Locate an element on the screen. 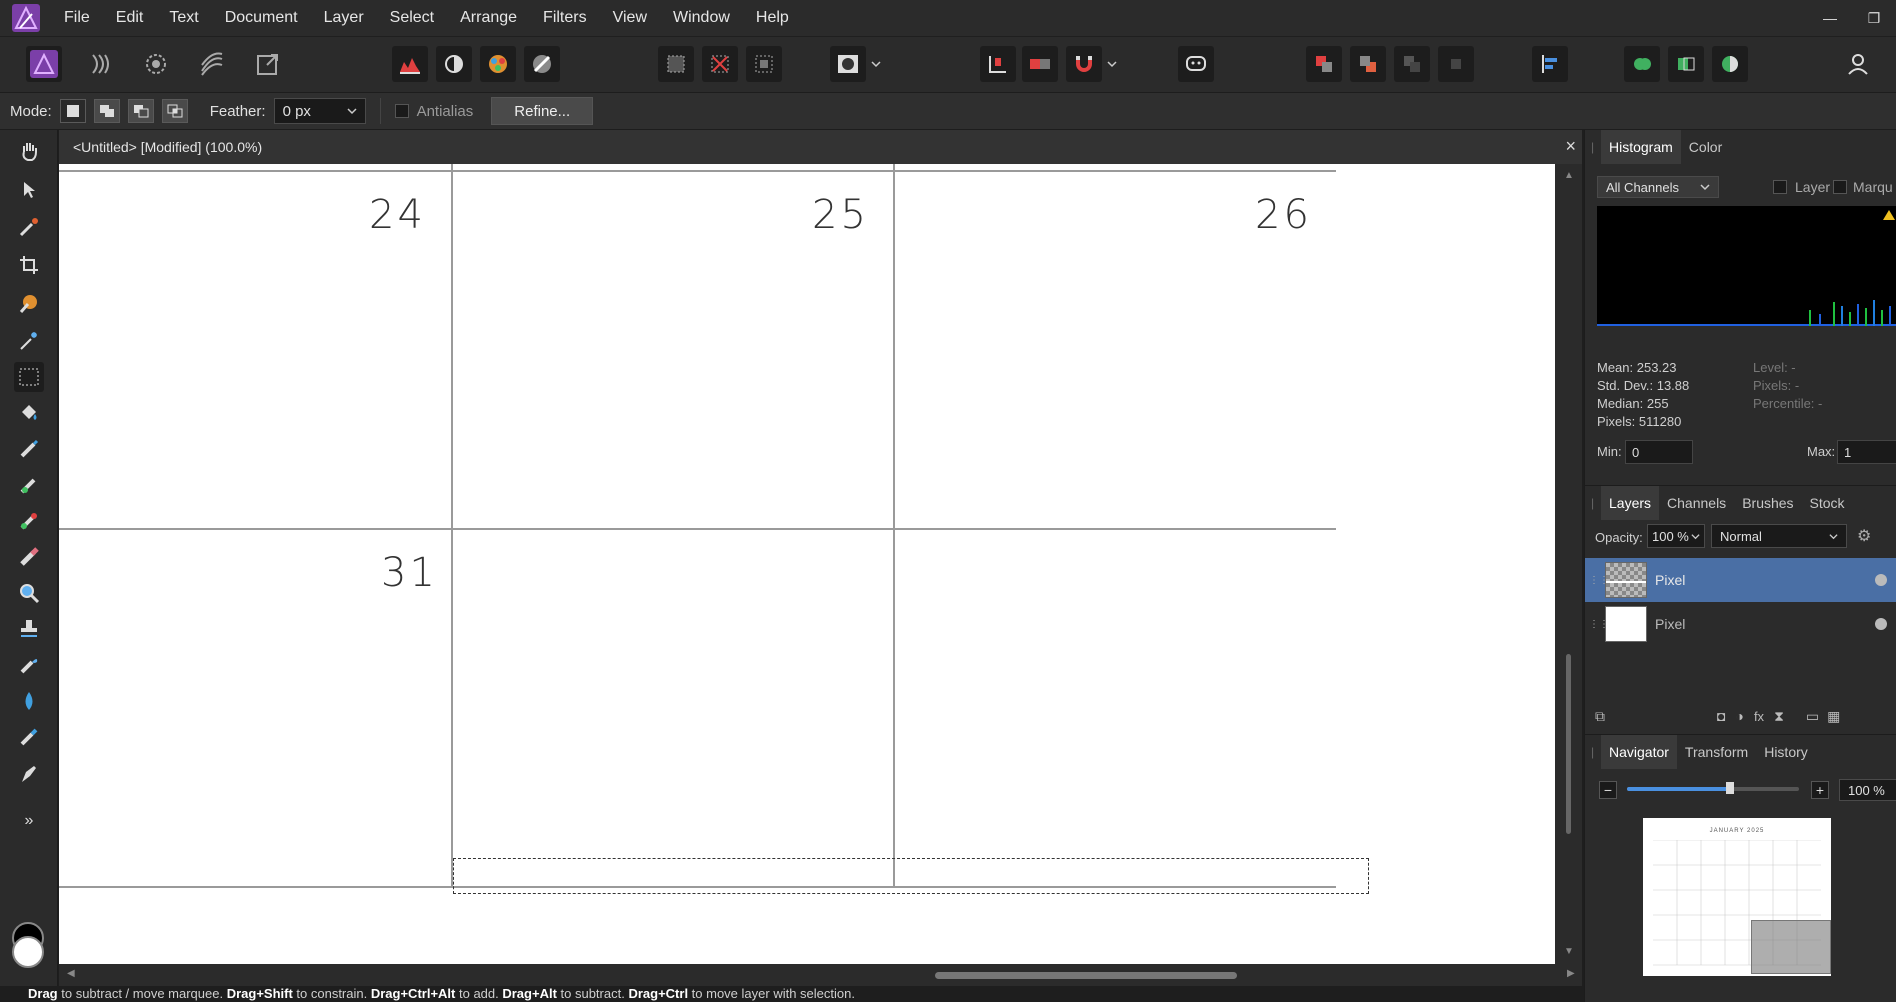 Image resolution: width=1896 pixels, height=1002 pixels. max-input: 1 is located at coordinates (1866, 452).